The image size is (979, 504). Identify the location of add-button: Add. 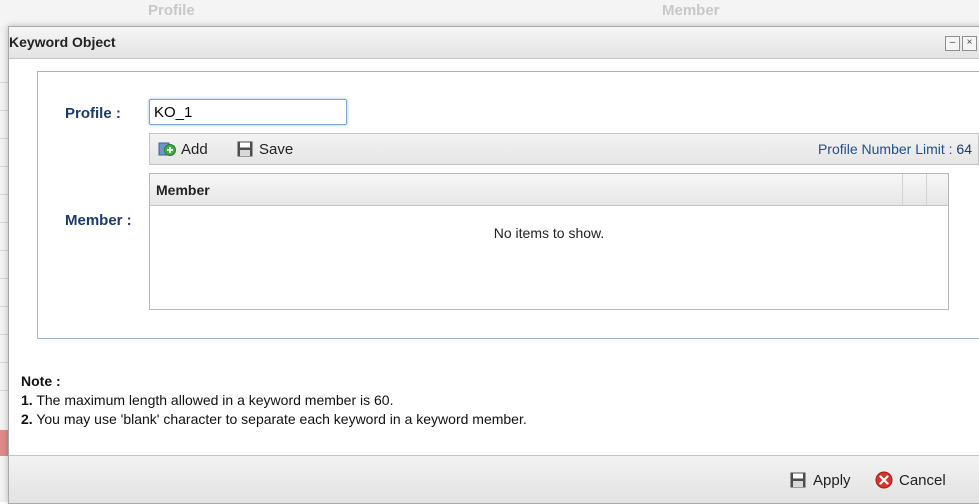
(183, 149).